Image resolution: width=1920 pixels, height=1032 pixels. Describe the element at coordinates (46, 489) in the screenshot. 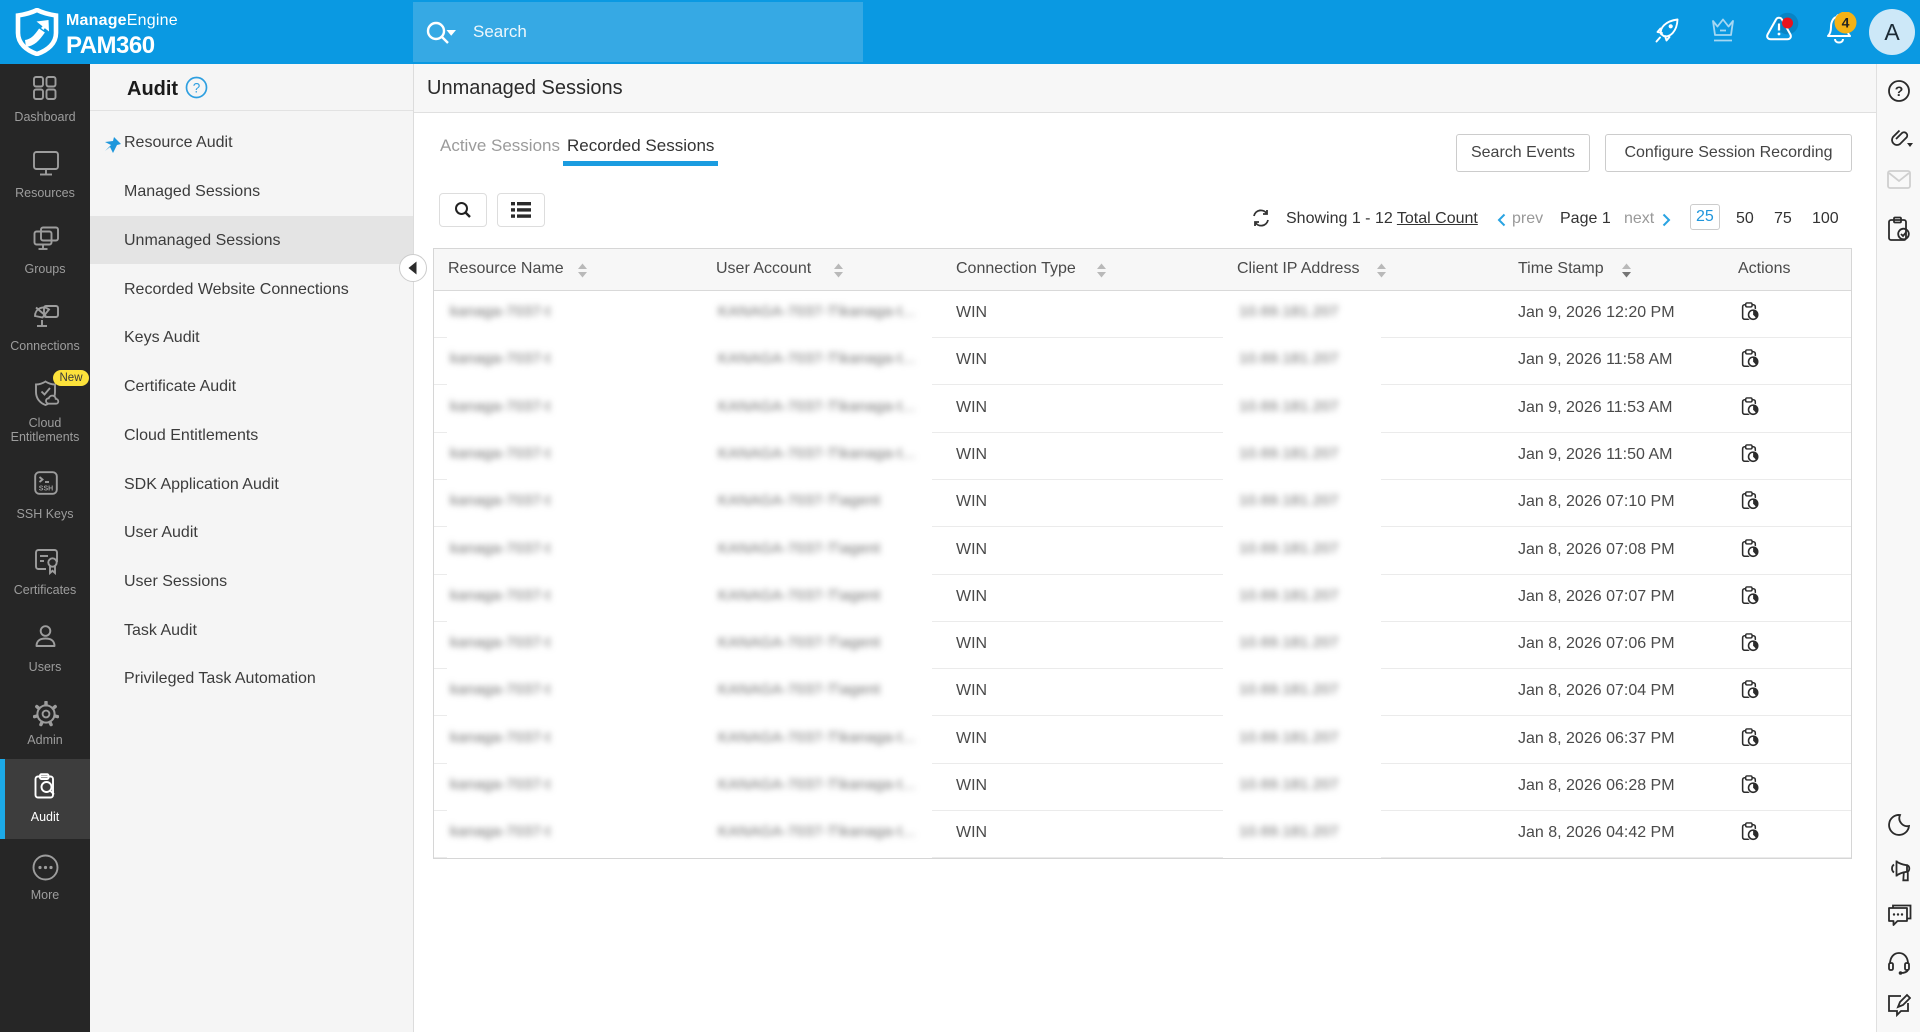

I see `svg-text: SSH` at that location.